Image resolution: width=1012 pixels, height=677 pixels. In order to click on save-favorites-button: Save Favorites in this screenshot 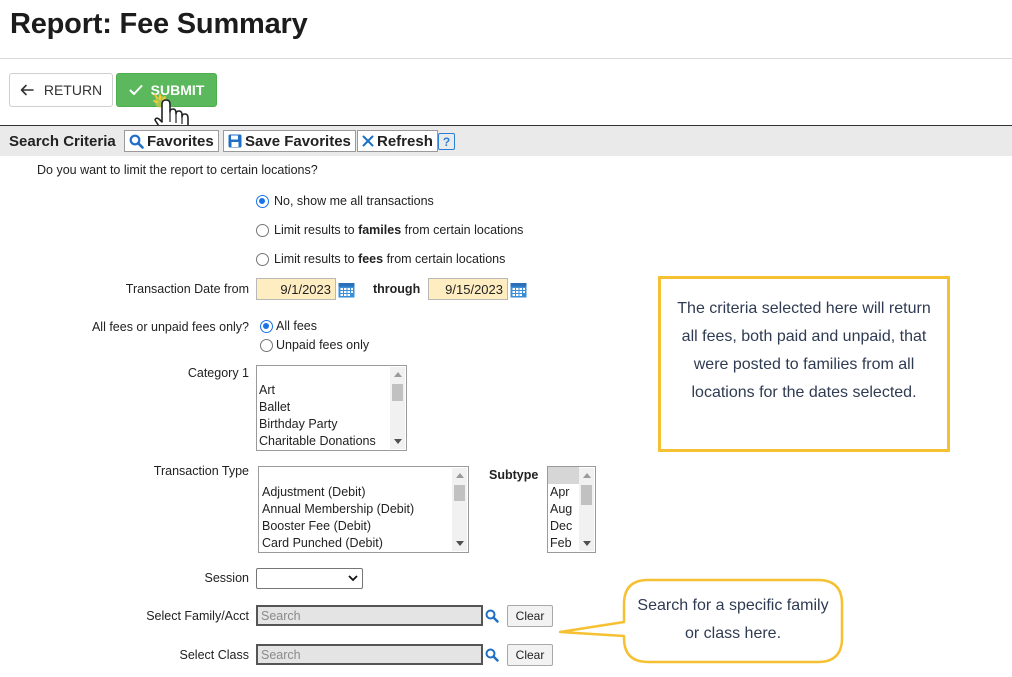, I will do `click(289, 141)`.